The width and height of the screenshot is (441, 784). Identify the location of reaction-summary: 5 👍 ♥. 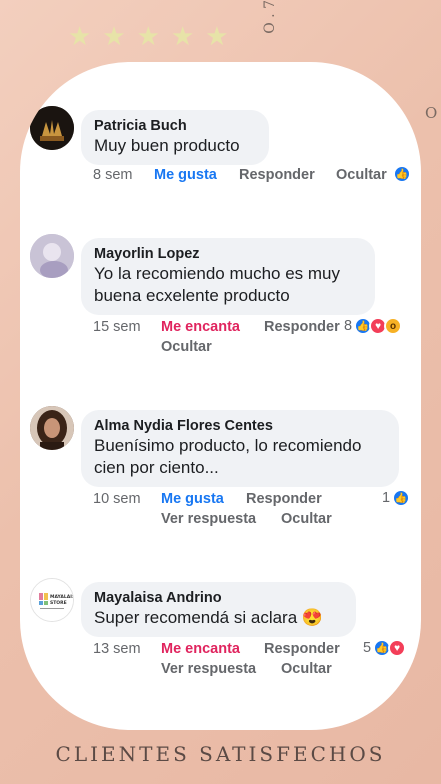
(385, 648).